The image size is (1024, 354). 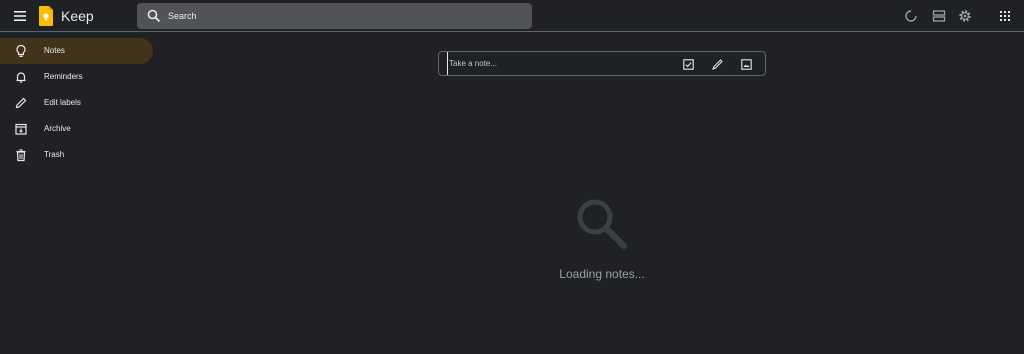 I want to click on top-bar: Keep, so click(x=512, y=16).